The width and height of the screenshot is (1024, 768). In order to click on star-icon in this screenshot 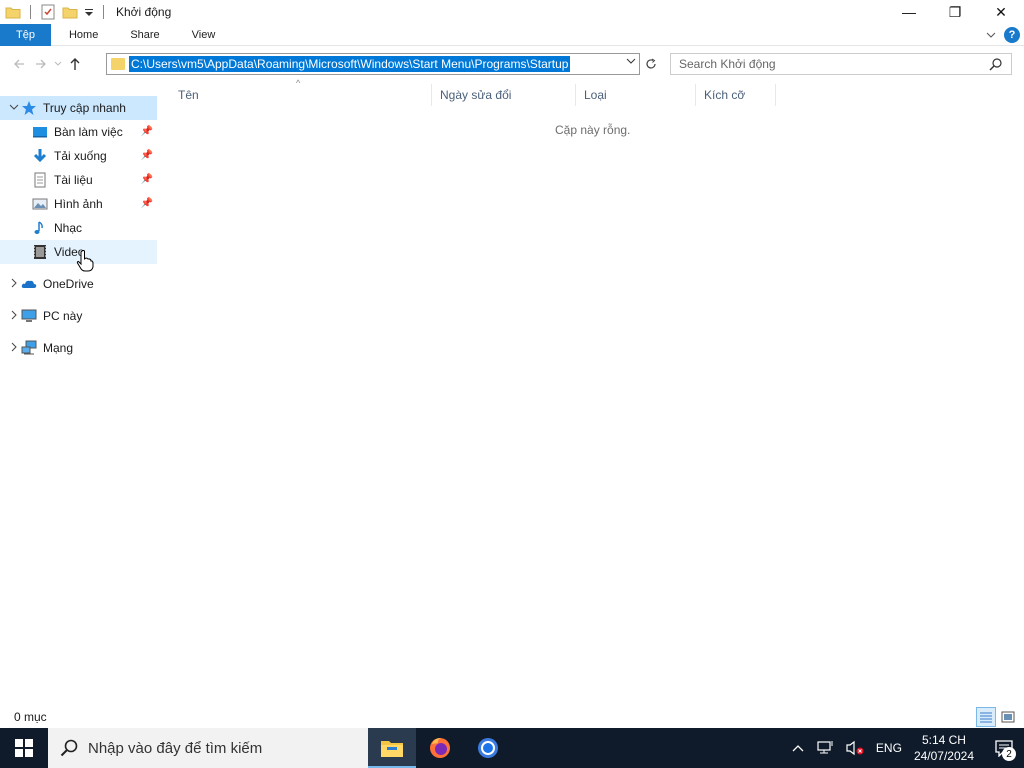, I will do `click(29, 108)`.